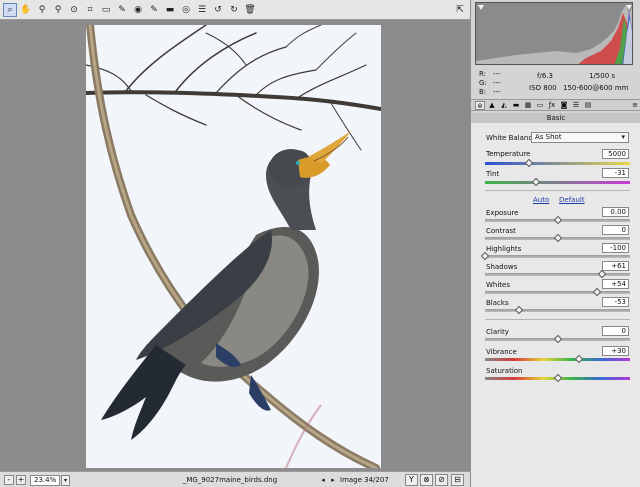 The height and width of the screenshot is (487, 640). What do you see at coordinates (519, 310) in the screenshot?
I see `blacks-slider-thumb` at bounding box center [519, 310].